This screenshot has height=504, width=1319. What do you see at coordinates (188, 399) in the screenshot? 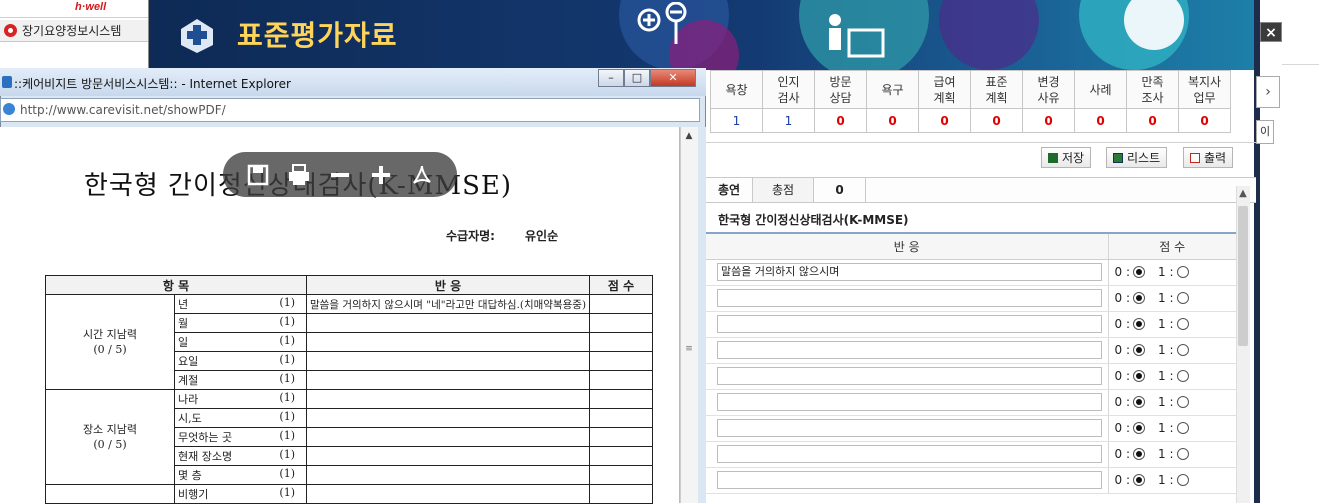
I see `item-name: 나라` at bounding box center [188, 399].